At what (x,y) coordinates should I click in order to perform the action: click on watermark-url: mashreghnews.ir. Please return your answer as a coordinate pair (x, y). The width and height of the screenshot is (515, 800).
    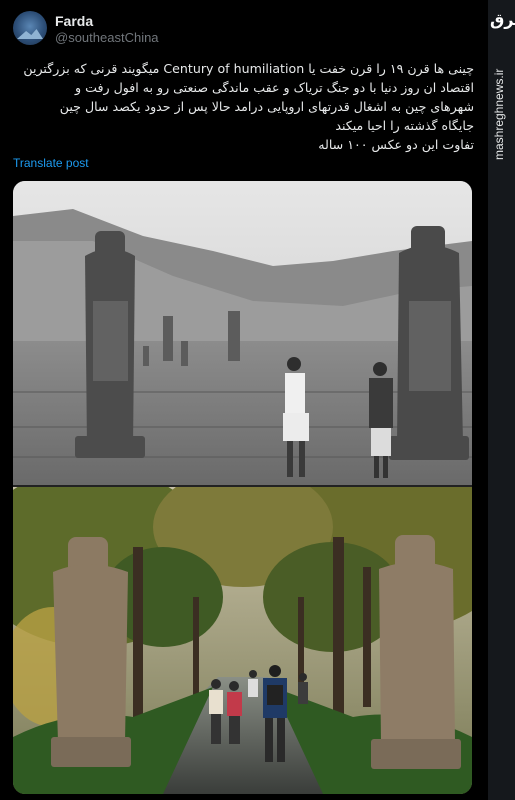
    Looking at the image, I should click on (499, 114).